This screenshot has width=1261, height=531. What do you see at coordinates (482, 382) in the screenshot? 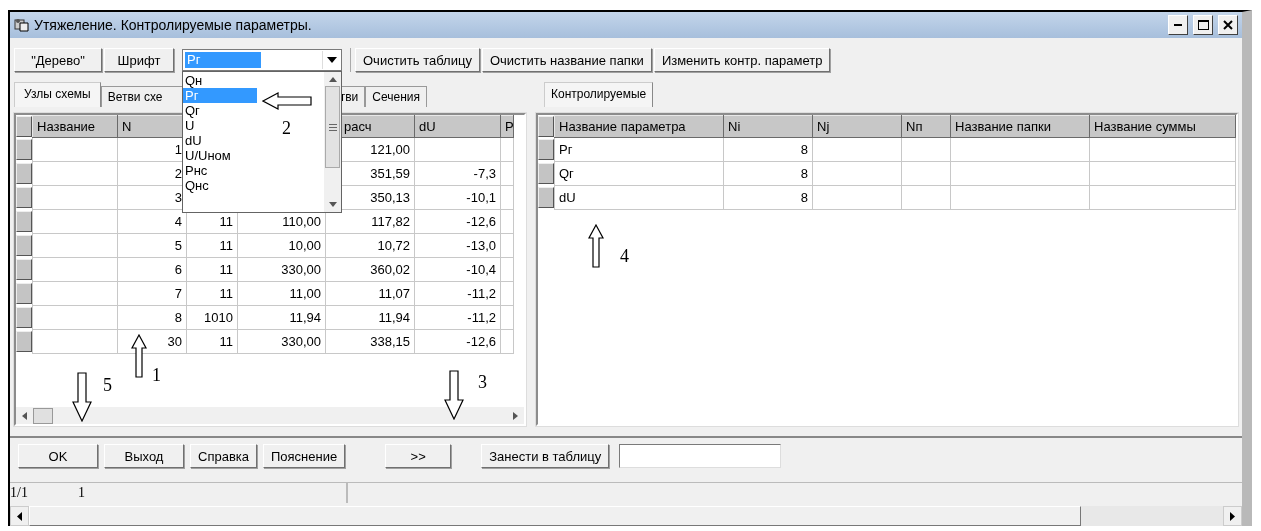
I see `annotation-number: 3` at bounding box center [482, 382].